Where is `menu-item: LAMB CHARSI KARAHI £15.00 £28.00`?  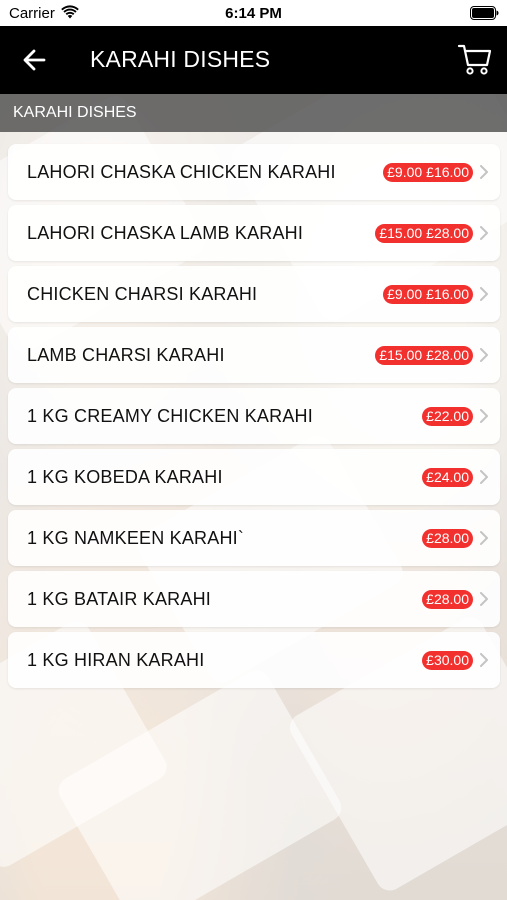
menu-item: LAMB CHARSI KARAHI £15.00 £28.00 is located at coordinates (254, 355).